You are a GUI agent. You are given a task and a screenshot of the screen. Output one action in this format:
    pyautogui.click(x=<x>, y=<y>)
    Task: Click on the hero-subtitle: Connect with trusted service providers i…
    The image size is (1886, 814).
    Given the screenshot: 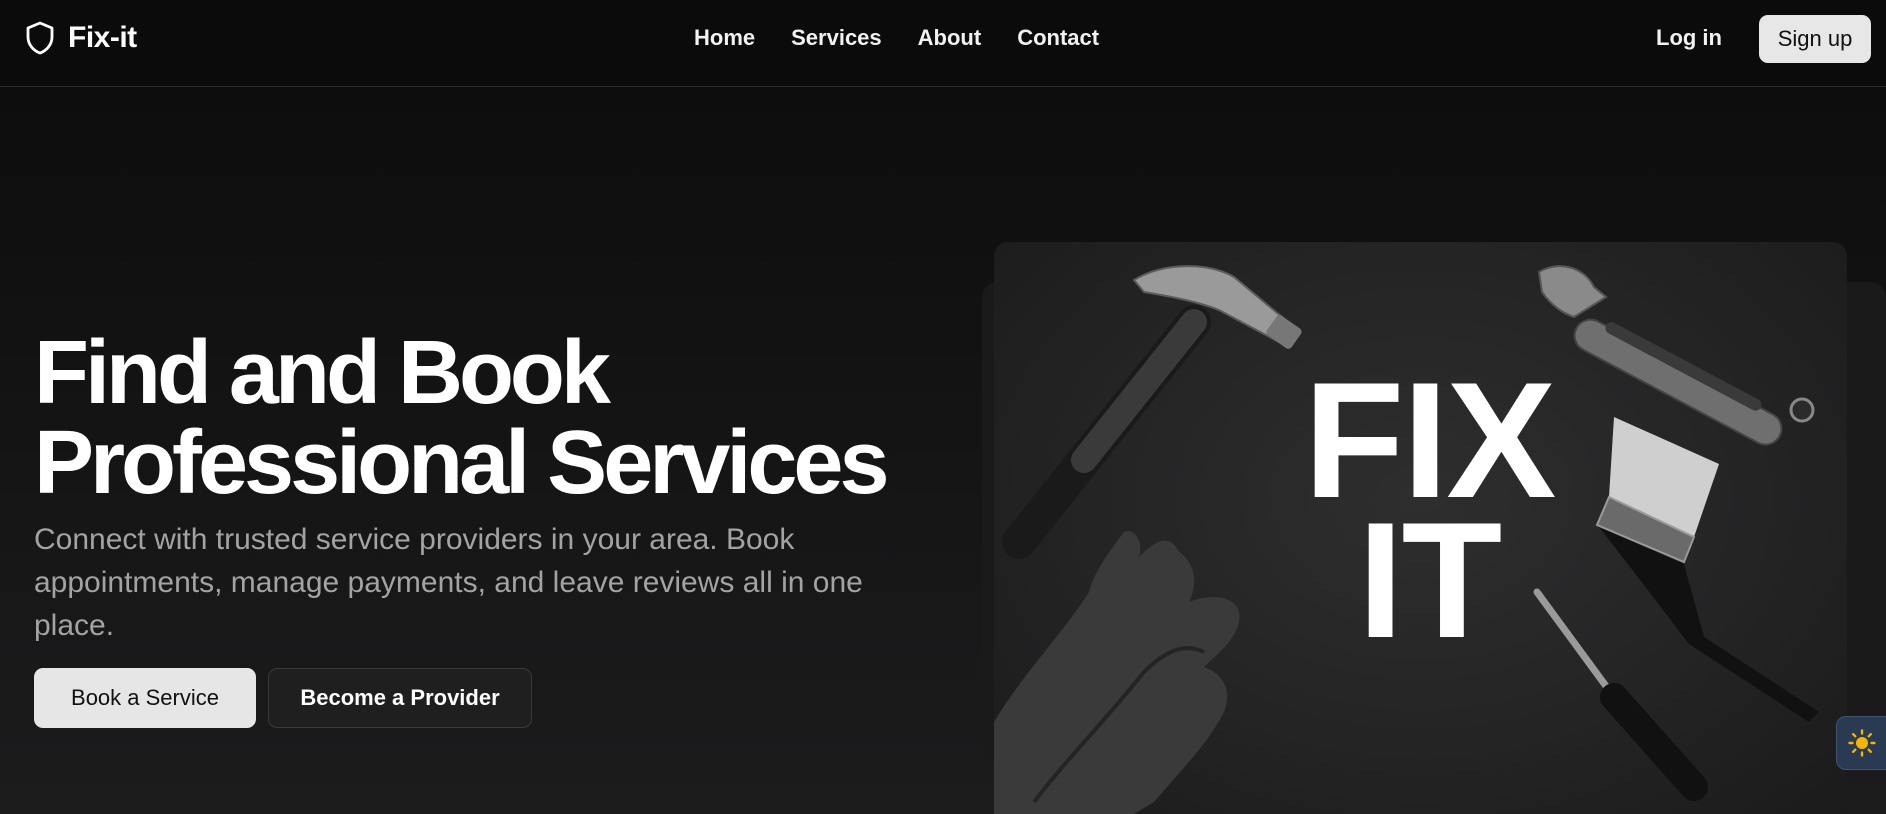 What is the action you would take?
    pyautogui.click(x=448, y=582)
    